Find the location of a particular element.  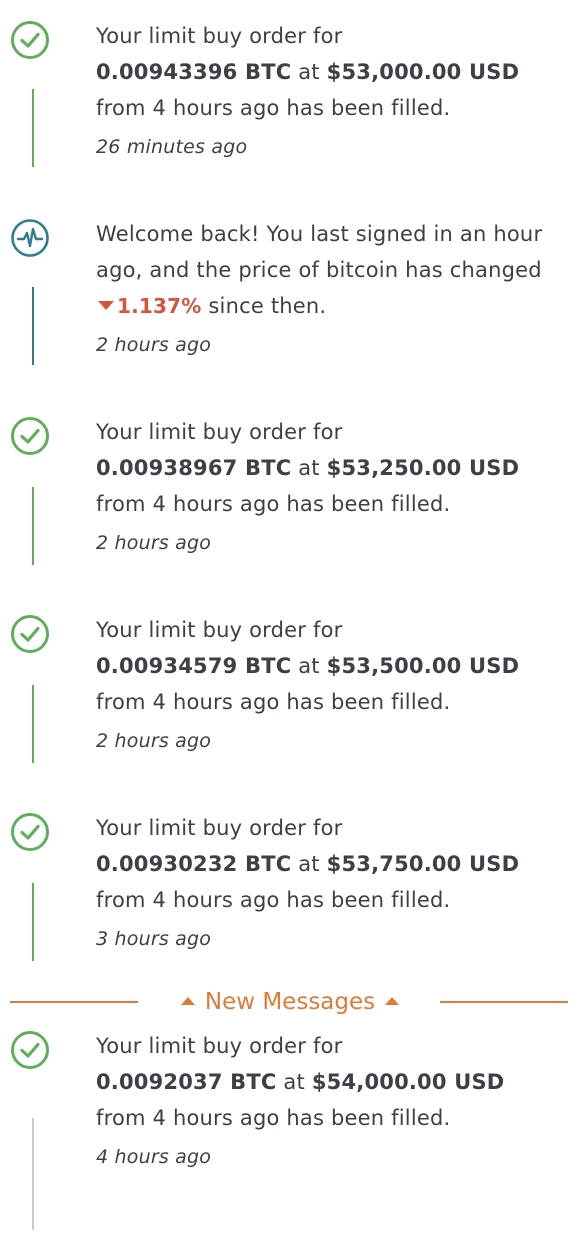

price-change: 1.137% is located at coordinates (159, 306).